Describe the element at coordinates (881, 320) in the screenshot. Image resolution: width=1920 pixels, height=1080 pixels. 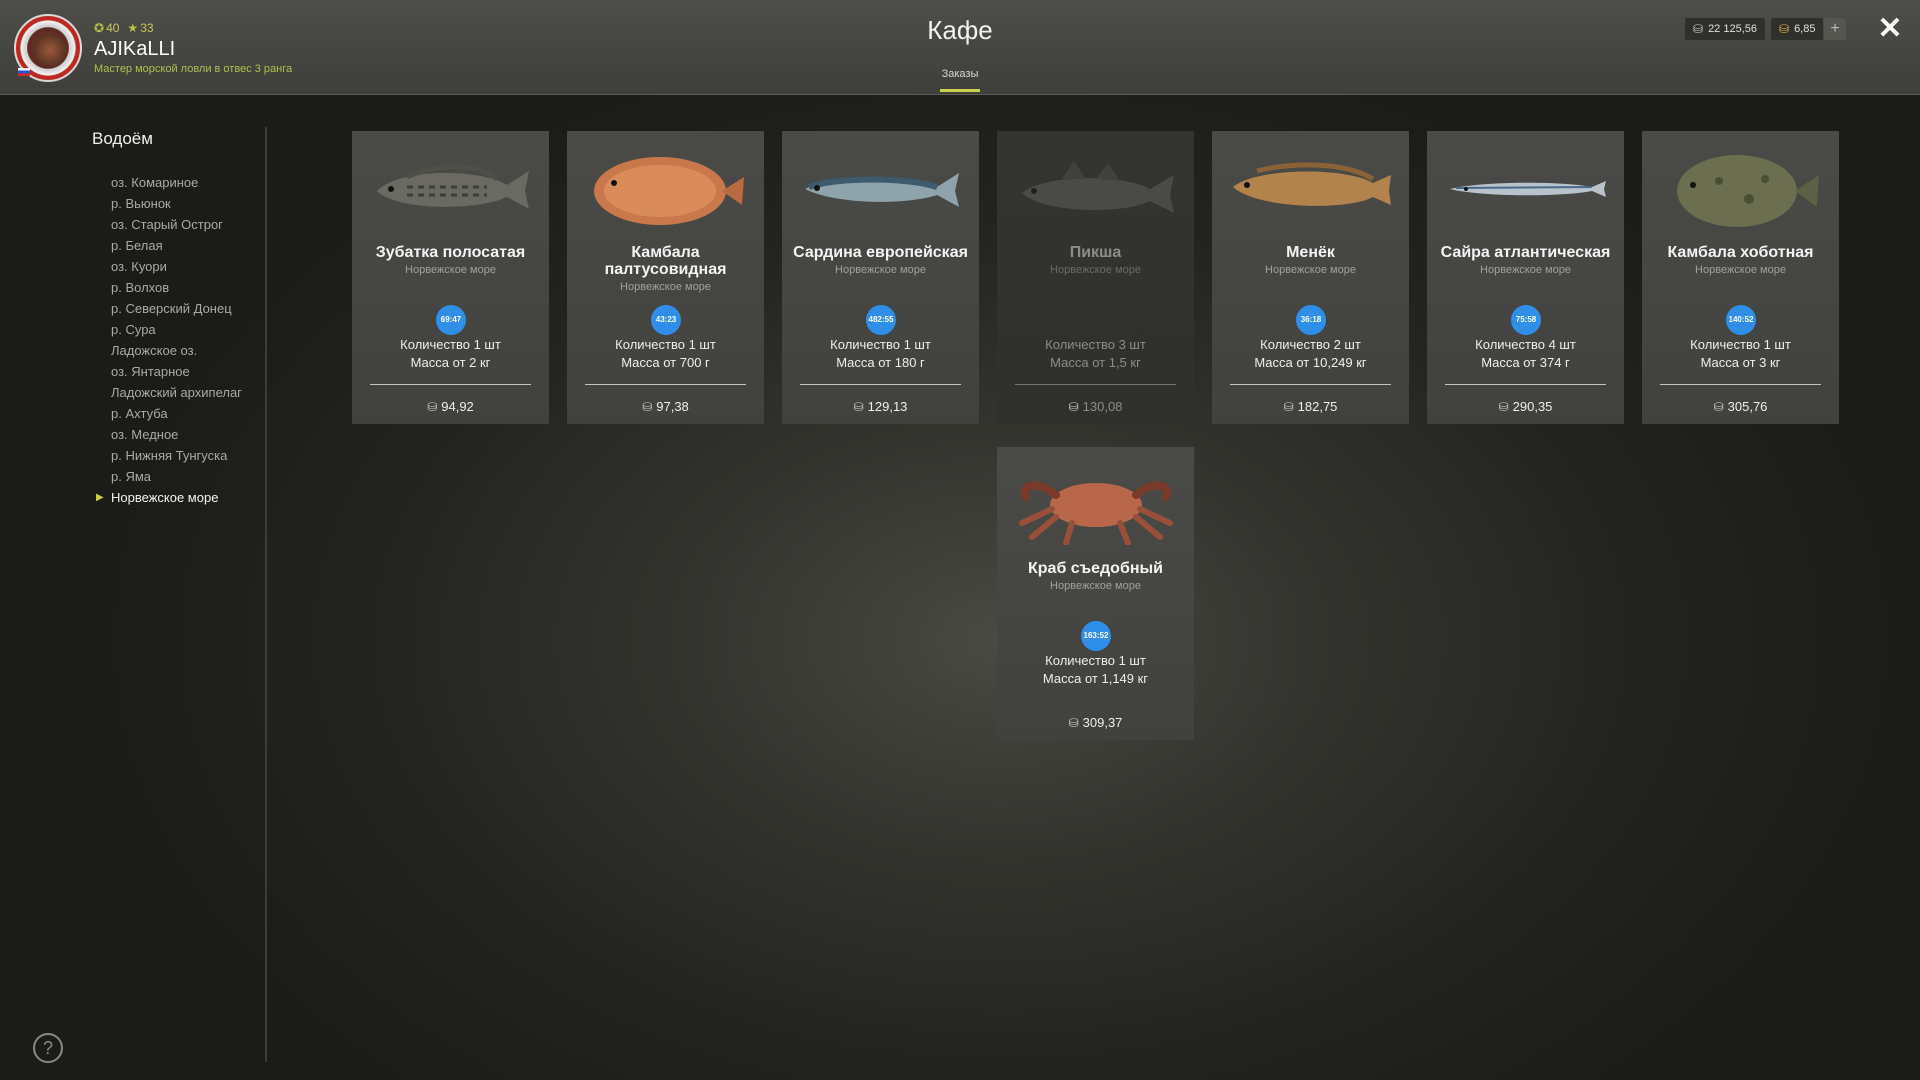
I see `order-timer-badge: 482:55` at that location.